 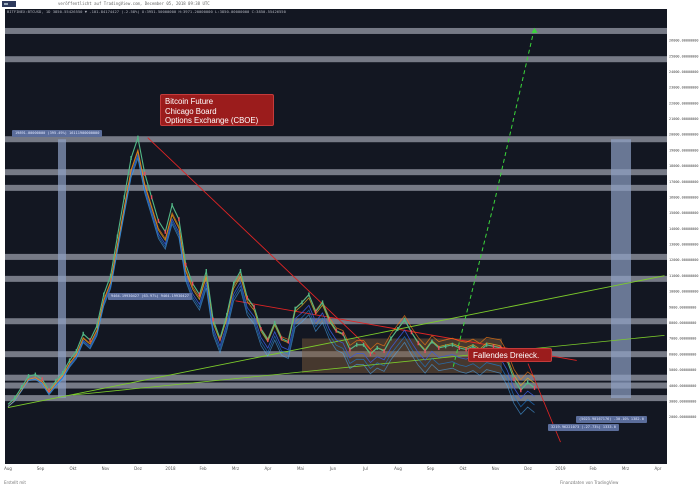 I want to click on x-tick-19: Mrz, so click(x=625, y=468).